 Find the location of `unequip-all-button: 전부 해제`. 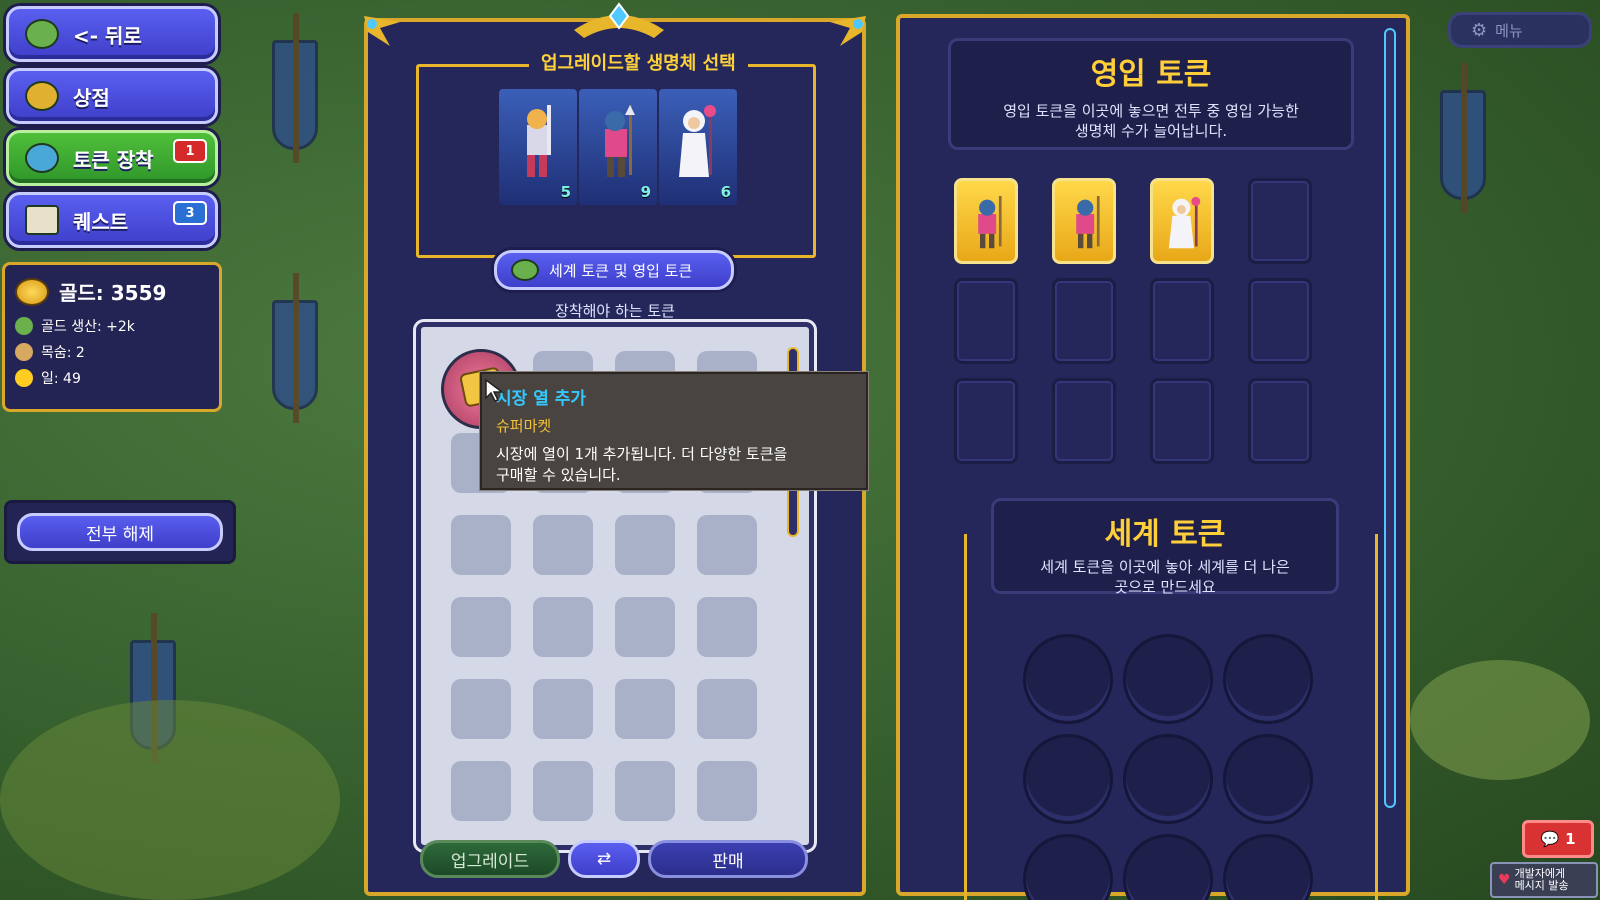

unequip-all-button: 전부 해제 is located at coordinates (120, 532).